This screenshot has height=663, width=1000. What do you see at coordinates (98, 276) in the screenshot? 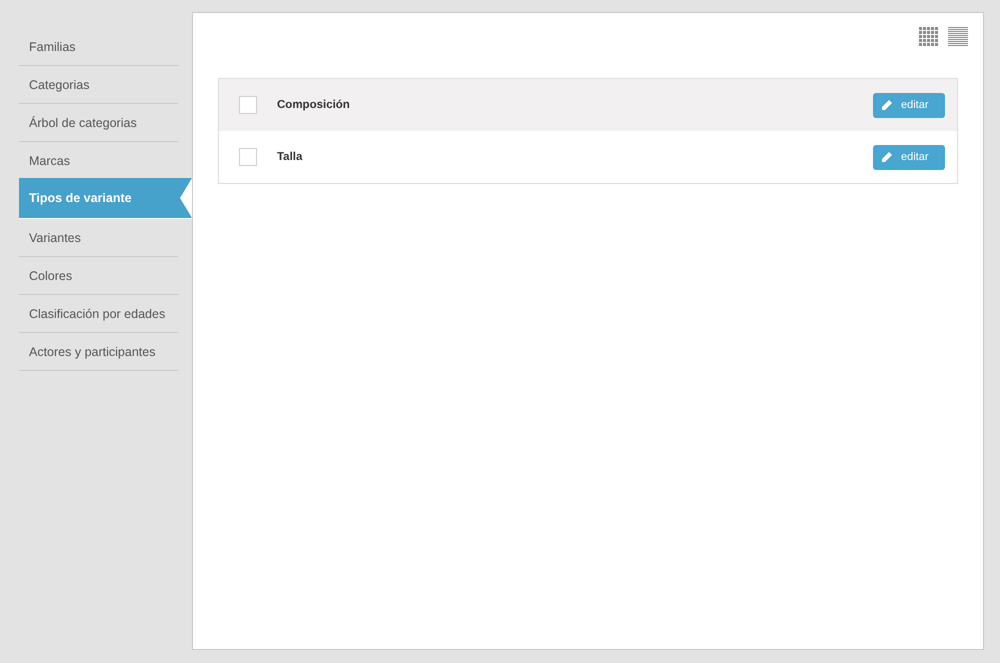
I see `sidebar-item: Colores` at bounding box center [98, 276].